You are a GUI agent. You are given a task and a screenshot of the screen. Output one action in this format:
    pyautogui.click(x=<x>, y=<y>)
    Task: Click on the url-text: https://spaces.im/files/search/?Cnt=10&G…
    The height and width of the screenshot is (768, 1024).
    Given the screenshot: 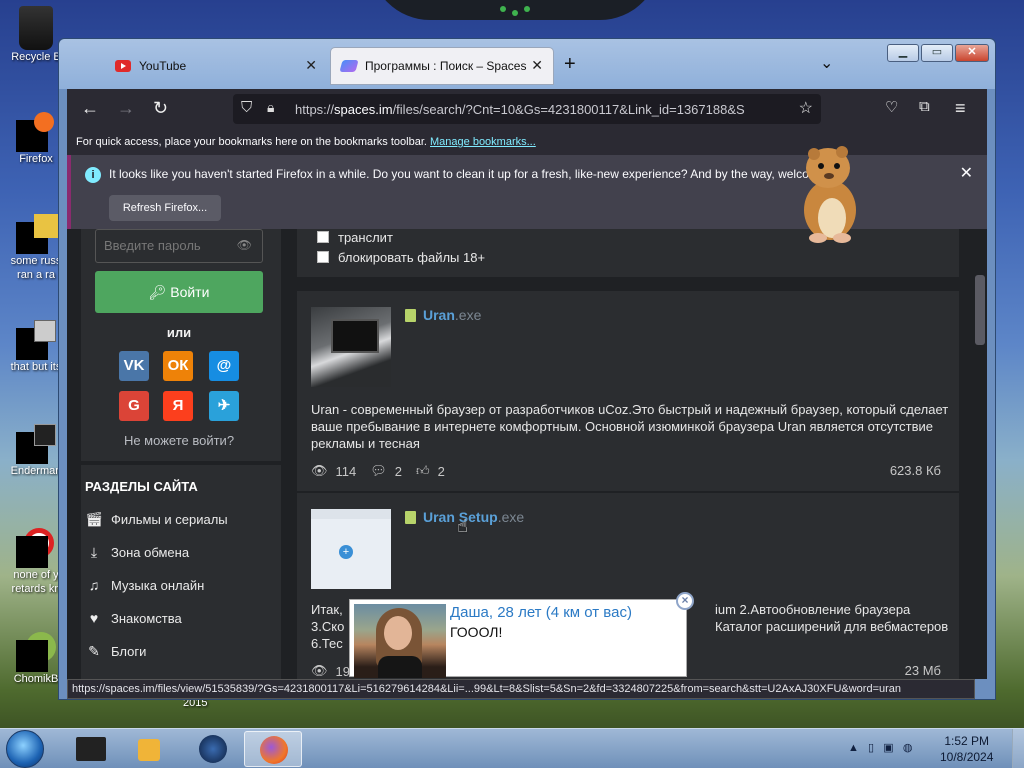 What is the action you would take?
    pyautogui.click(x=540, y=109)
    